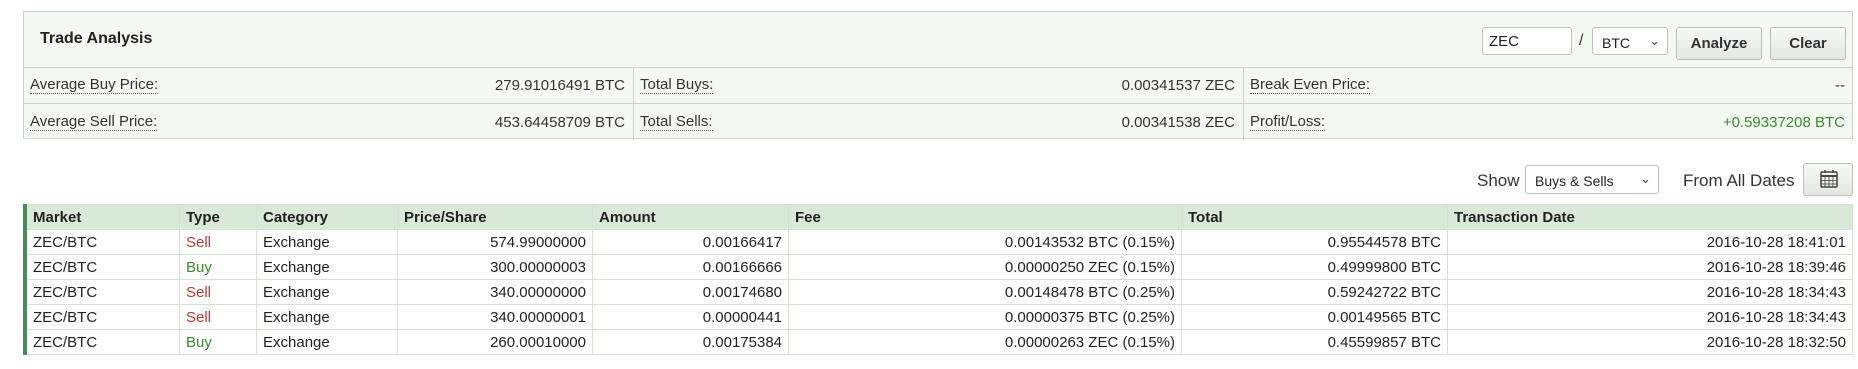 The width and height of the screenshot is (1858, 369). What do you see at coordinates (1739, 180) in the screenshot?
I see `date-range-label: From All Dates` at bounding box center [1739, 180].